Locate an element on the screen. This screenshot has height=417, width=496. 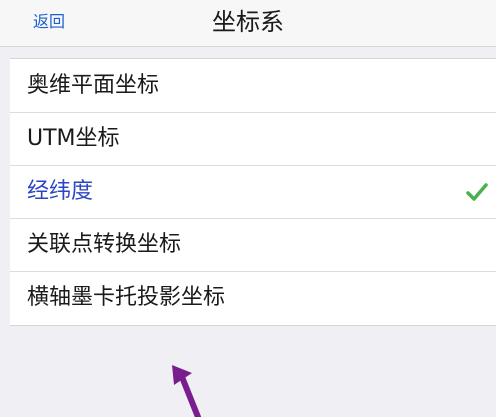
checkmark-icon is located at coordinates (477, 192).